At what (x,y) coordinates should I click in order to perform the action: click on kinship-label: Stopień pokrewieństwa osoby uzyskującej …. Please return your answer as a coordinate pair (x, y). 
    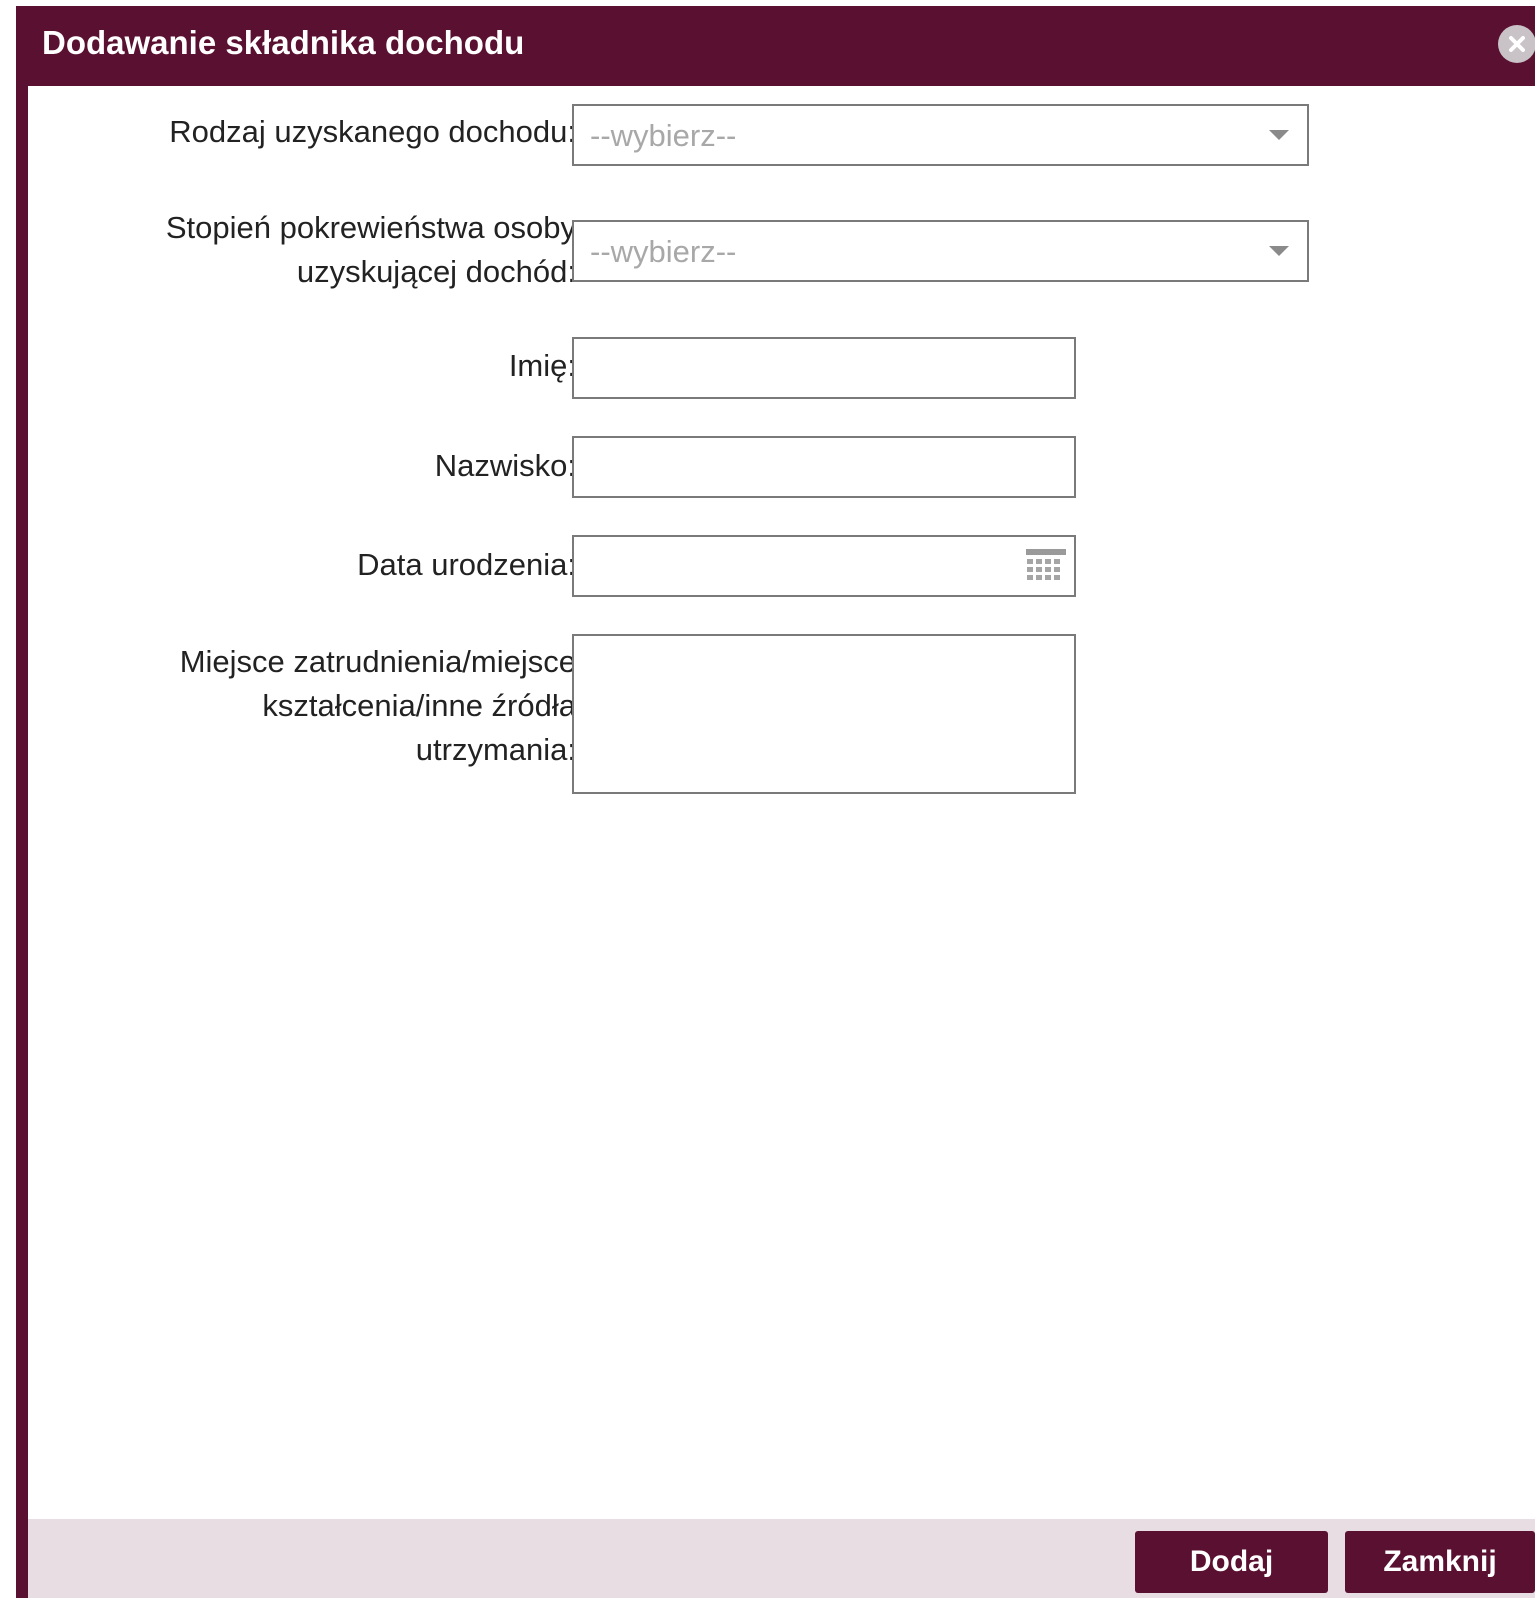
    Looking at the image, I should click on (370, 249).